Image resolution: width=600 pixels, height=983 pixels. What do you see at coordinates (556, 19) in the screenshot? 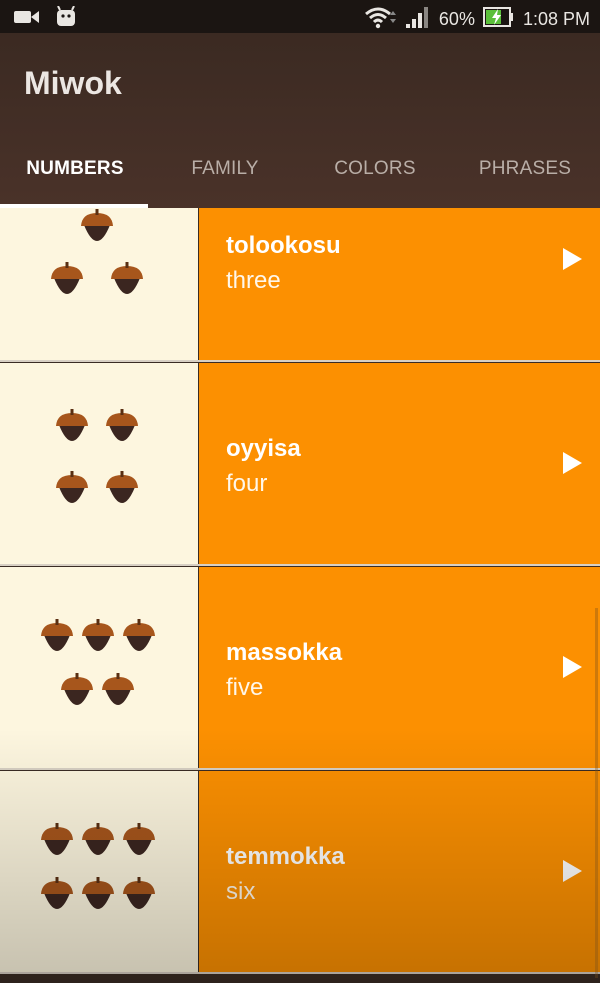
I see `clock: 1:08 PM` at bounding box center [556, 19].